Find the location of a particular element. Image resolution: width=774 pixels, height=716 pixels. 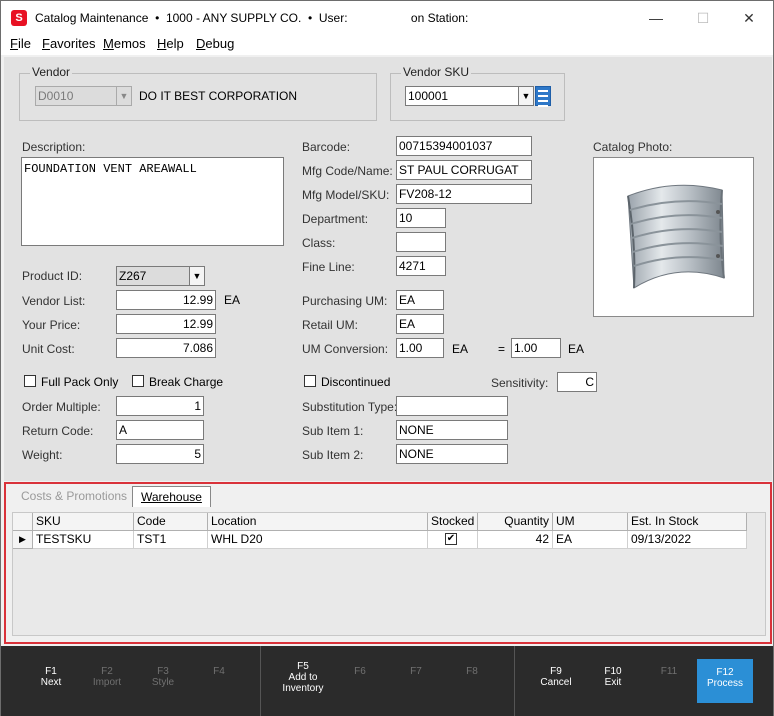

barcode-label: Barcode: is located at coordinates (326, 147).